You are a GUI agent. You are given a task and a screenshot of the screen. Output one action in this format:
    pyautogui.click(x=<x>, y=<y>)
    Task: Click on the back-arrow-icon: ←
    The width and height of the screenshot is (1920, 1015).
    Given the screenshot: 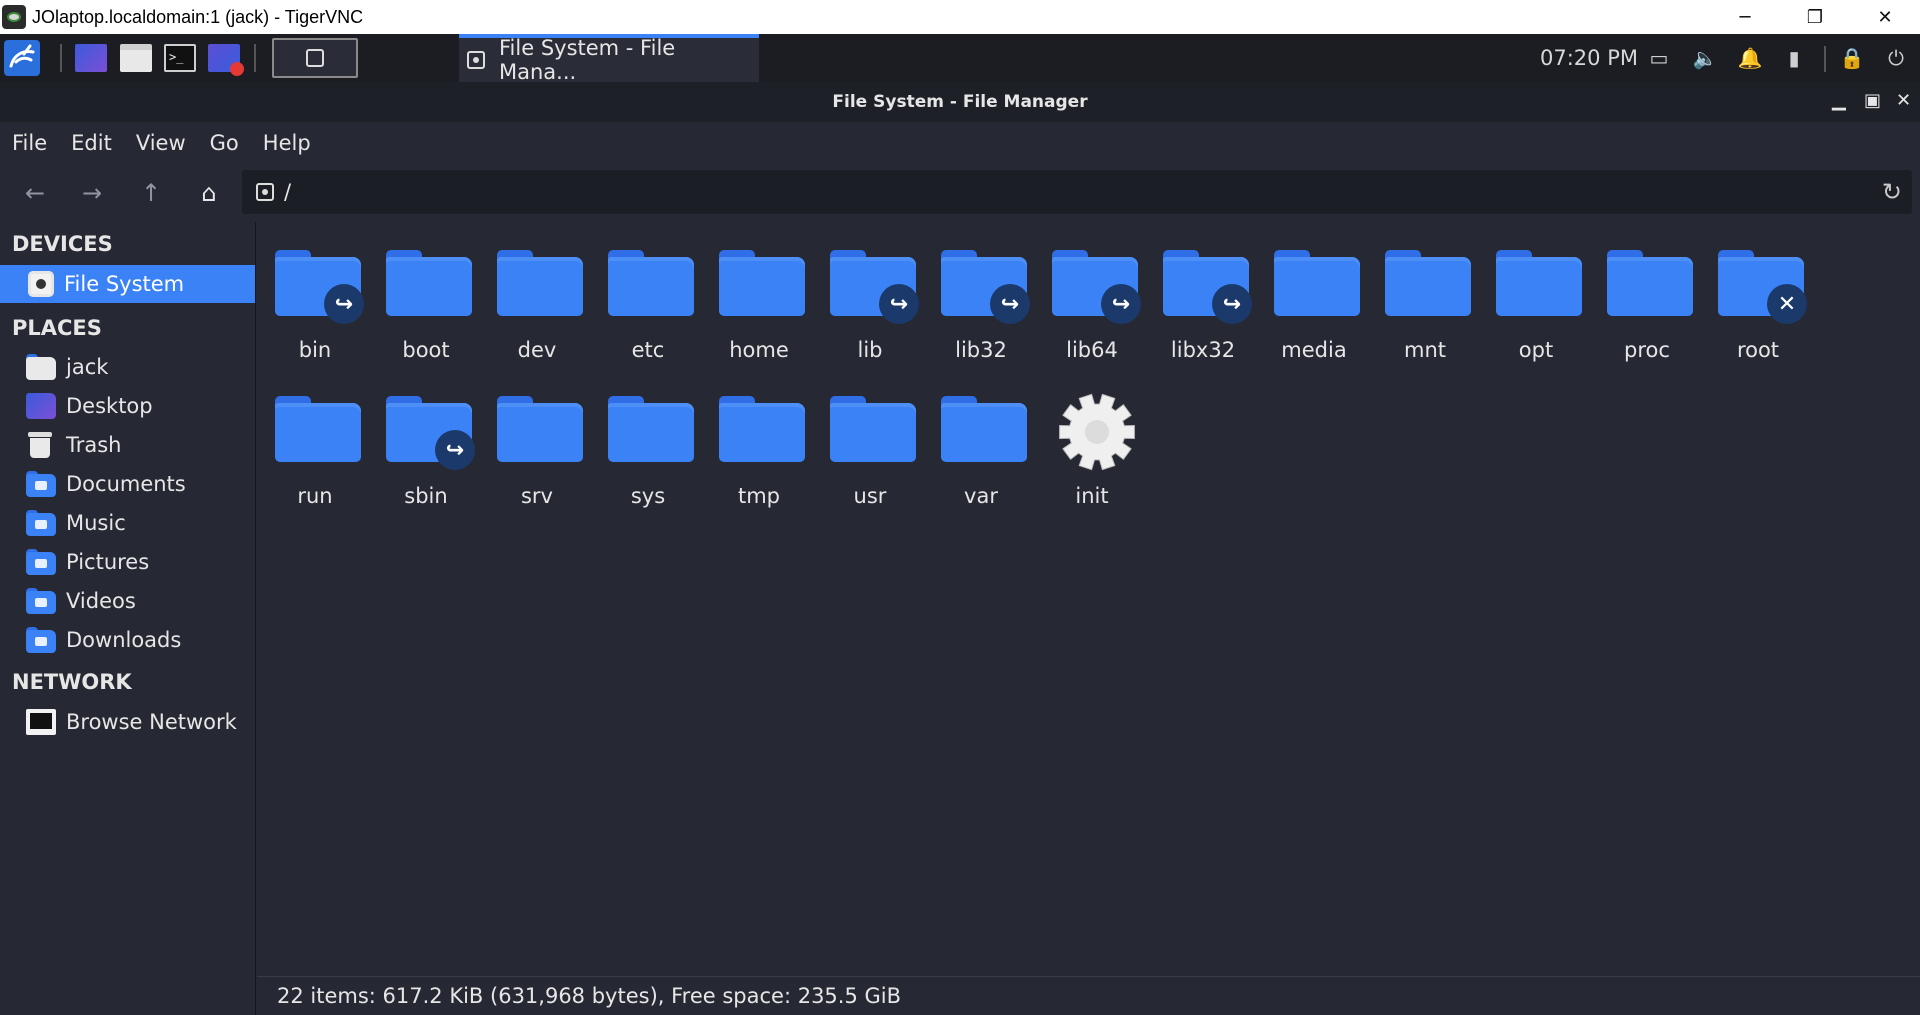 What is the action you would take?
    pyautogui.click(x=35, y=193)
    